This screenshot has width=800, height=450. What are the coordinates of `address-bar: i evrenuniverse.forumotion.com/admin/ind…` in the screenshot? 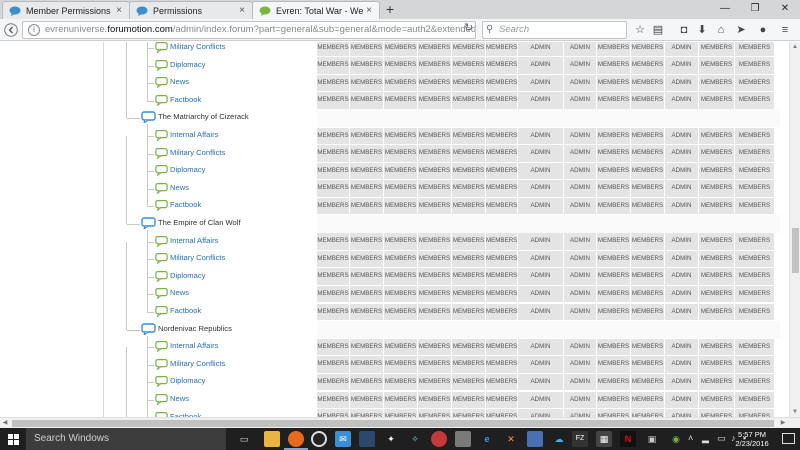 It's located at (249, 30).